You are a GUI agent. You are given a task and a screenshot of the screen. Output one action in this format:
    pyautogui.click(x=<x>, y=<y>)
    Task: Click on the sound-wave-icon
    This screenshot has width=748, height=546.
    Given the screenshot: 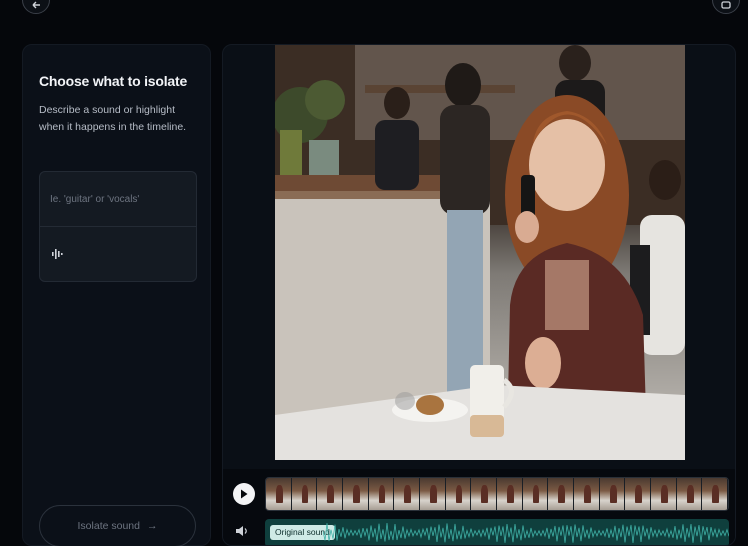 What is the action you would take?
    pyautogui.click(x=57, y=254)
    